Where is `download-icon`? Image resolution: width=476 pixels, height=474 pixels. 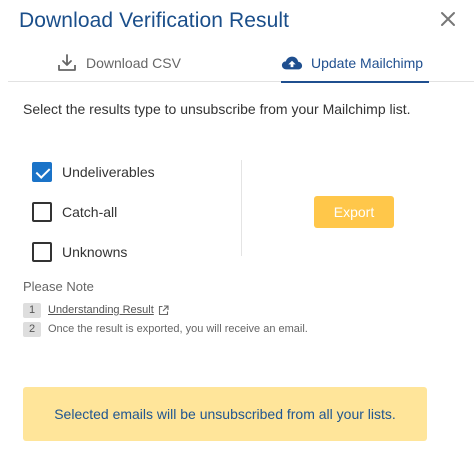
download-icon is located at coordinates (67, 63).